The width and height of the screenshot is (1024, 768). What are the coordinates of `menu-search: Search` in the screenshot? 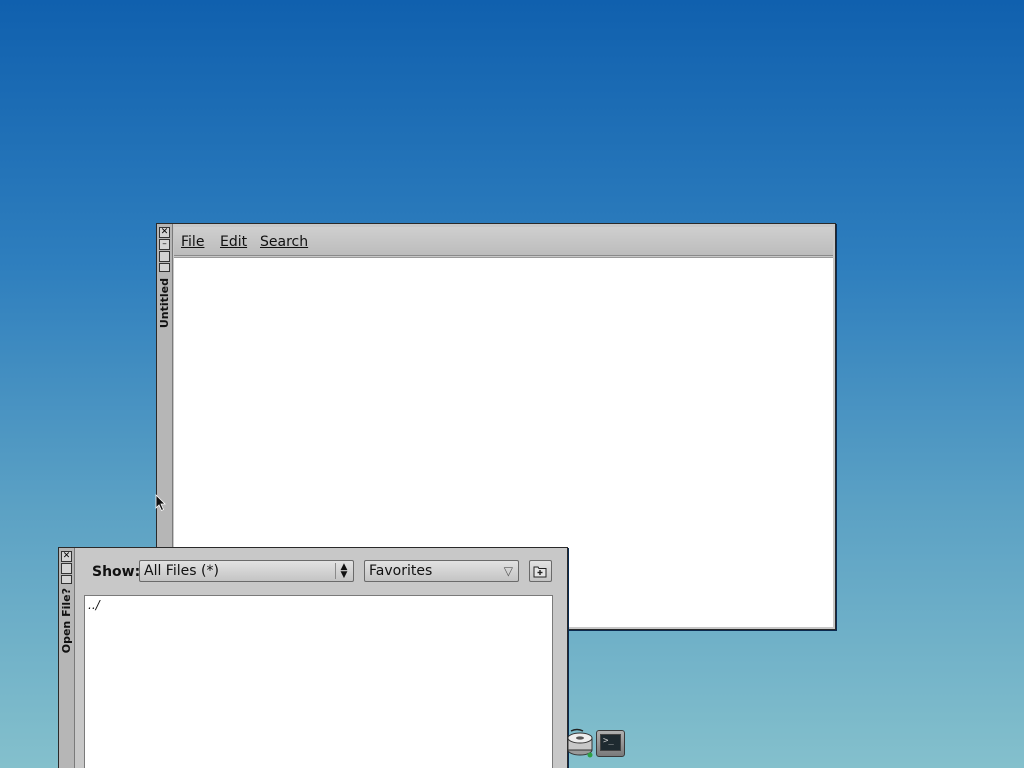 It's located at (284, 242).